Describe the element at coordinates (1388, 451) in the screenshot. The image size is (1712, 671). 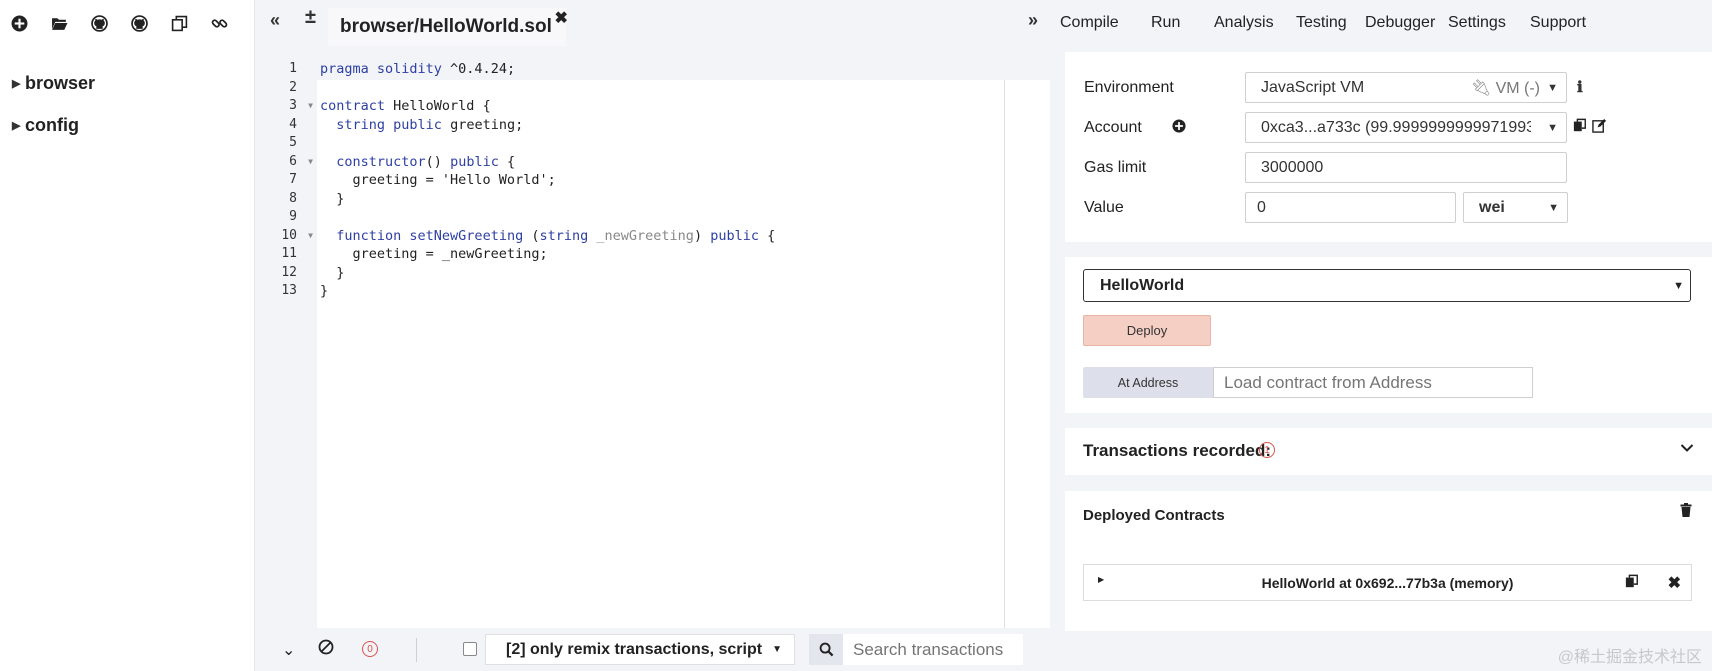
I see `transactions-recorded-card: Transactions recorded: 1` at that location.